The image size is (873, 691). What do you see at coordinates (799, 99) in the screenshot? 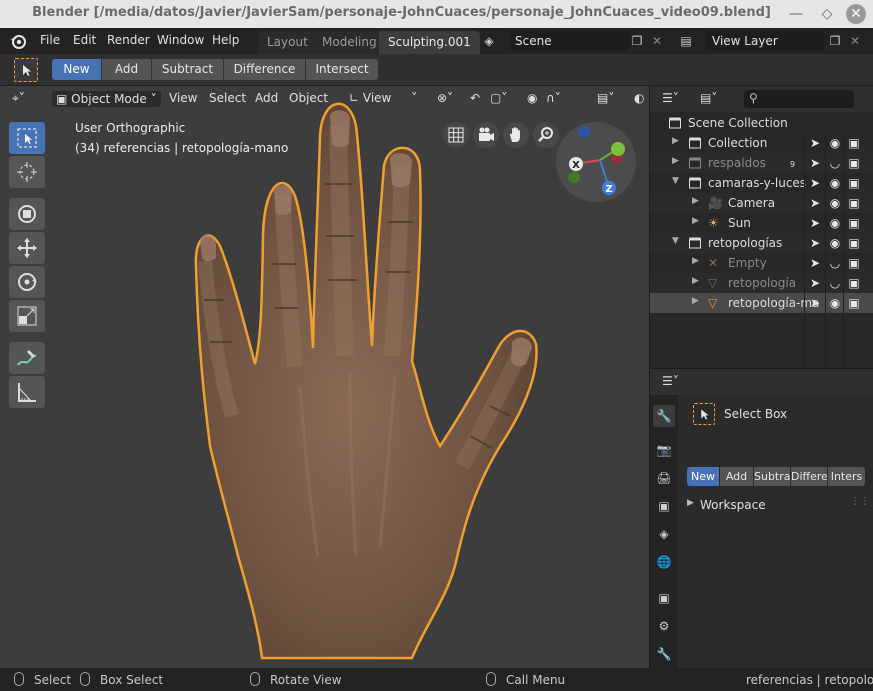
I see `outliner-search-input: ⚲` at bounding box center [799, 99].